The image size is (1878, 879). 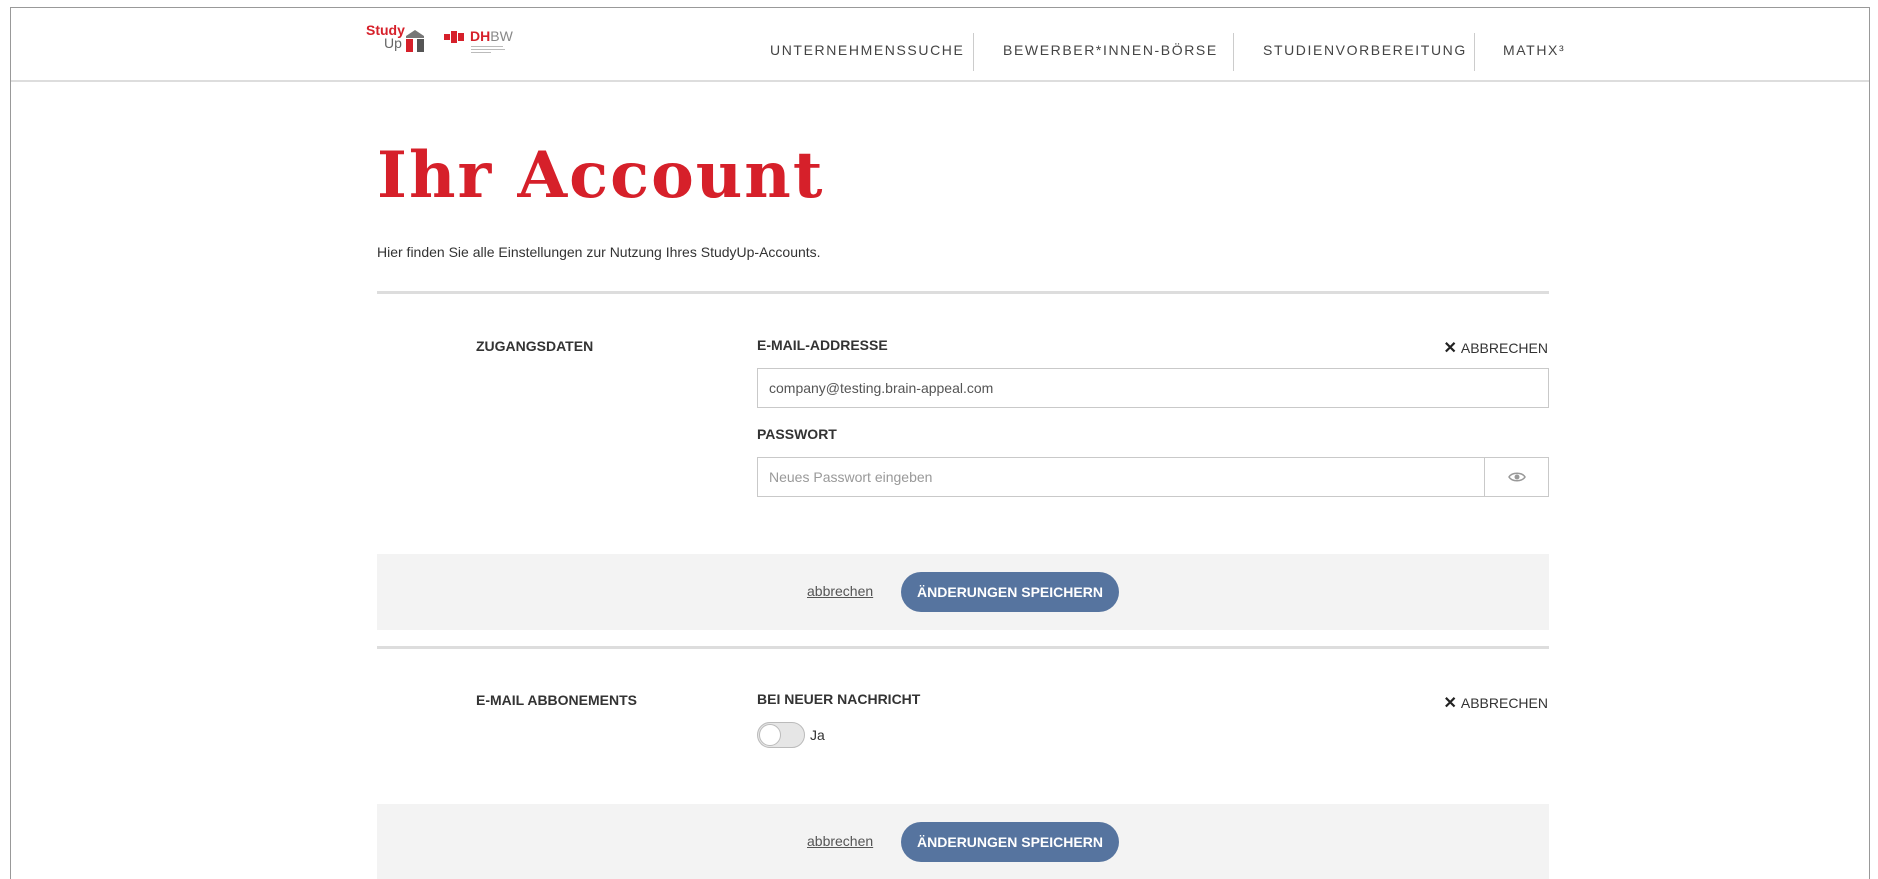 I want to click on cancel-access-button: ✕ ABBRECHEN, so click(x=1495, y=348).